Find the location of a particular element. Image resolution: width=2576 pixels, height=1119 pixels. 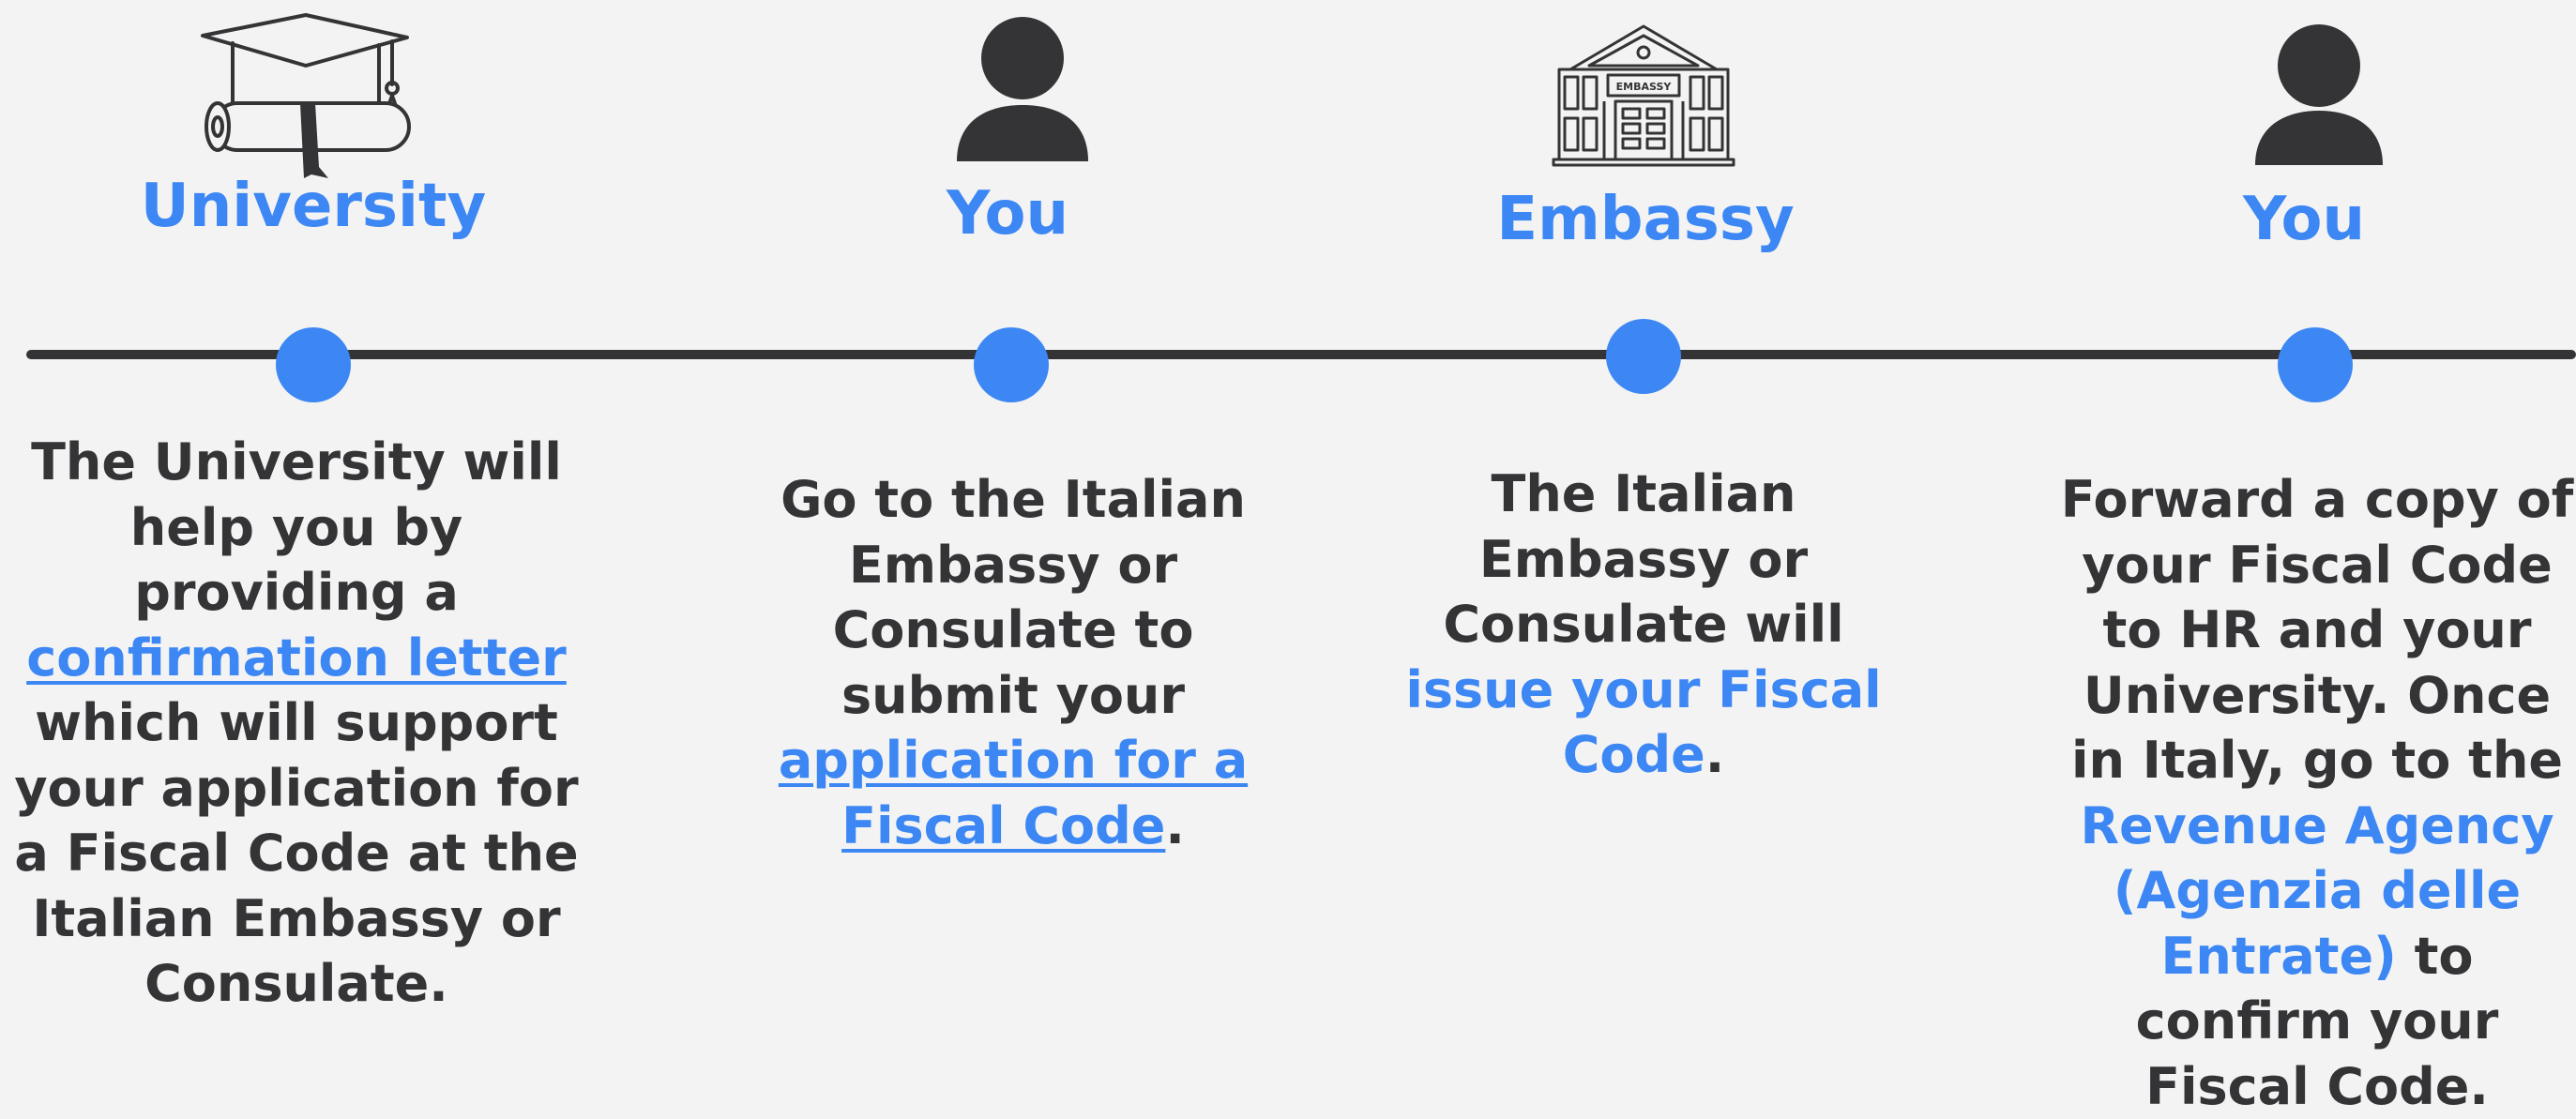

description-line: submit your is located at coordinates (1013, 696).